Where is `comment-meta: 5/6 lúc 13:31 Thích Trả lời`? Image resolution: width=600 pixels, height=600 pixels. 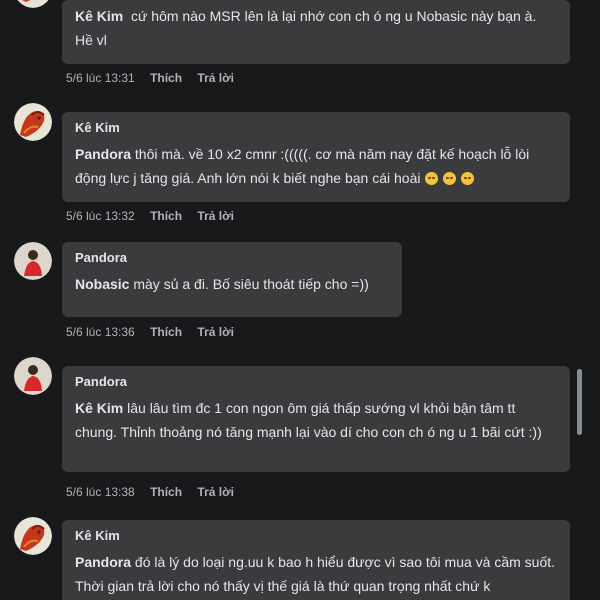 comment-meta: 5/6 lúc 13:31 Thích Trả lời is located at coordinates (156, 78).